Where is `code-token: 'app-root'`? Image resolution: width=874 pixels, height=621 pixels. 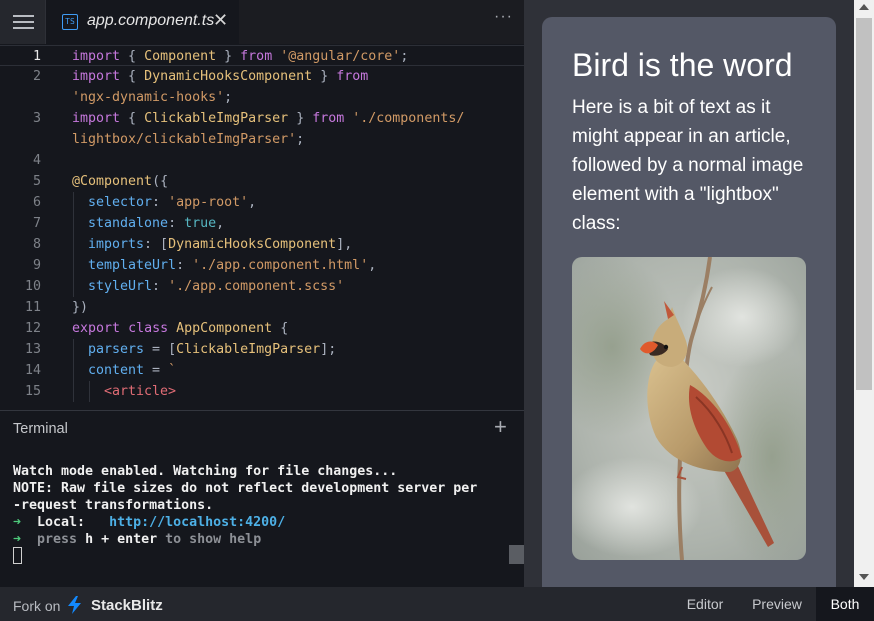 code-token: 'app-root' is located at coordinates (208, 202).